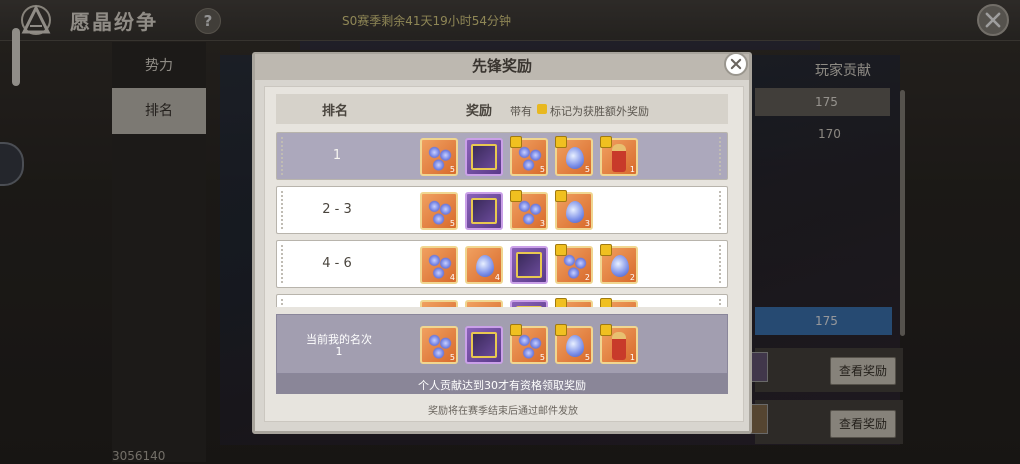 This screenshot has height=464, width=1020. I want to click on column-header-reward: 奖励, so click(479, 111).